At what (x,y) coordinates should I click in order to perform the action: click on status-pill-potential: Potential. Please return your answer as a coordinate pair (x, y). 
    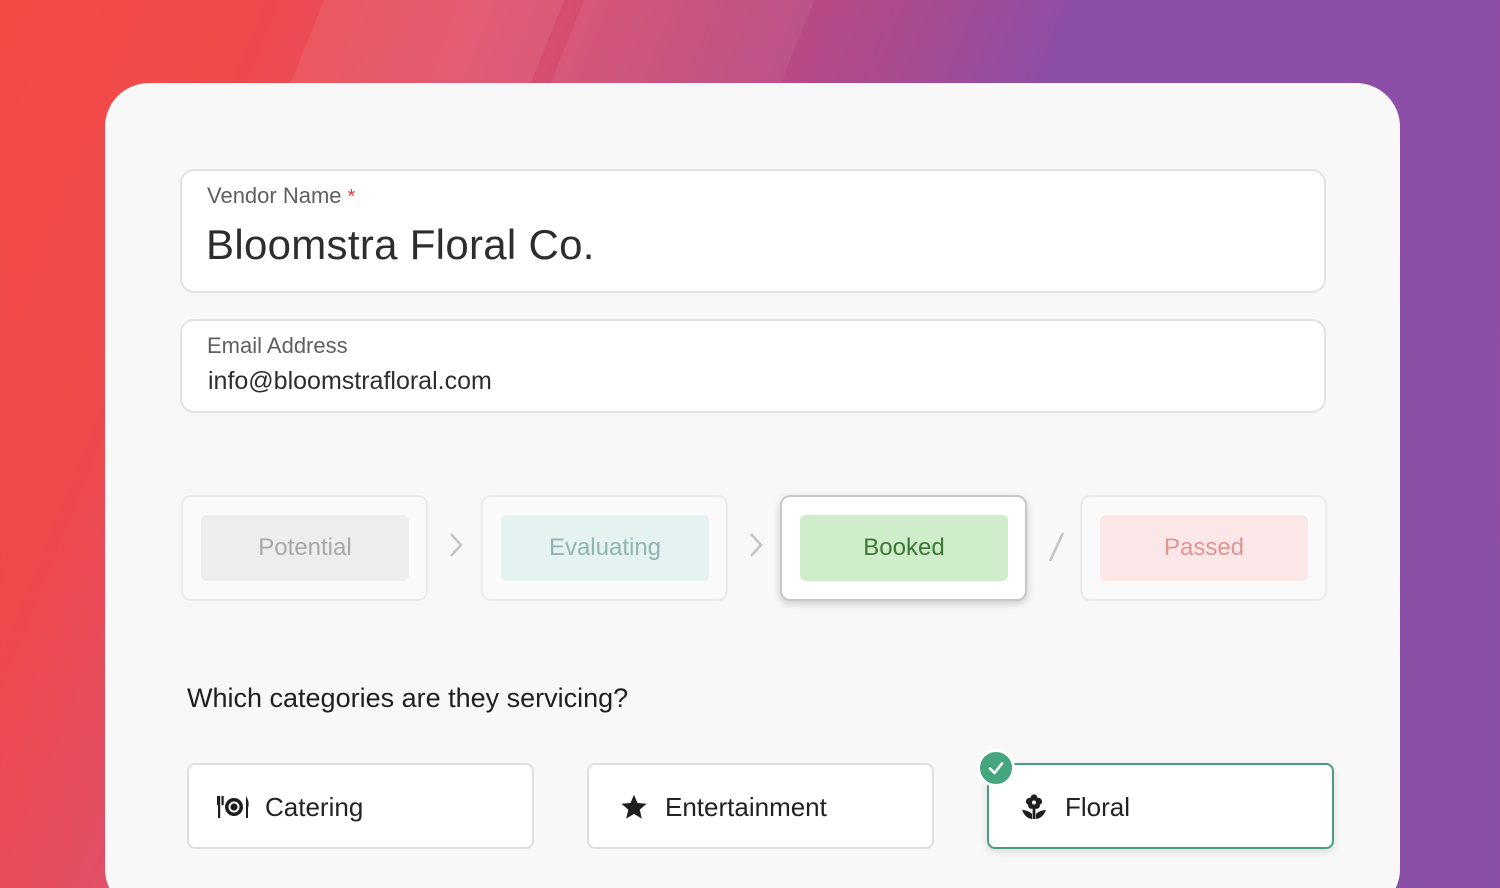
    Looking at the image, I should click on (305, 548).